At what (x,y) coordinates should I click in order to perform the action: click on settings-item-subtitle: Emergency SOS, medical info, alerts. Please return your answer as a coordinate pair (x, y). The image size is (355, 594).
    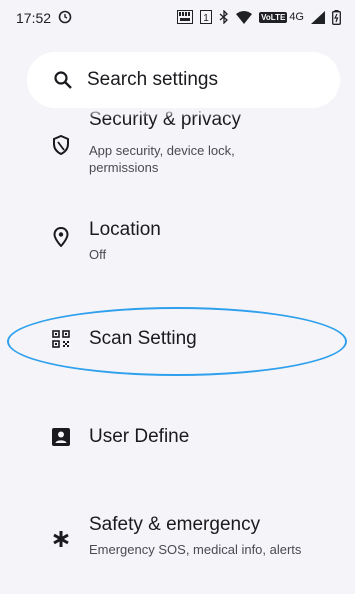
    Looking at the image, I should click on (195, 549).